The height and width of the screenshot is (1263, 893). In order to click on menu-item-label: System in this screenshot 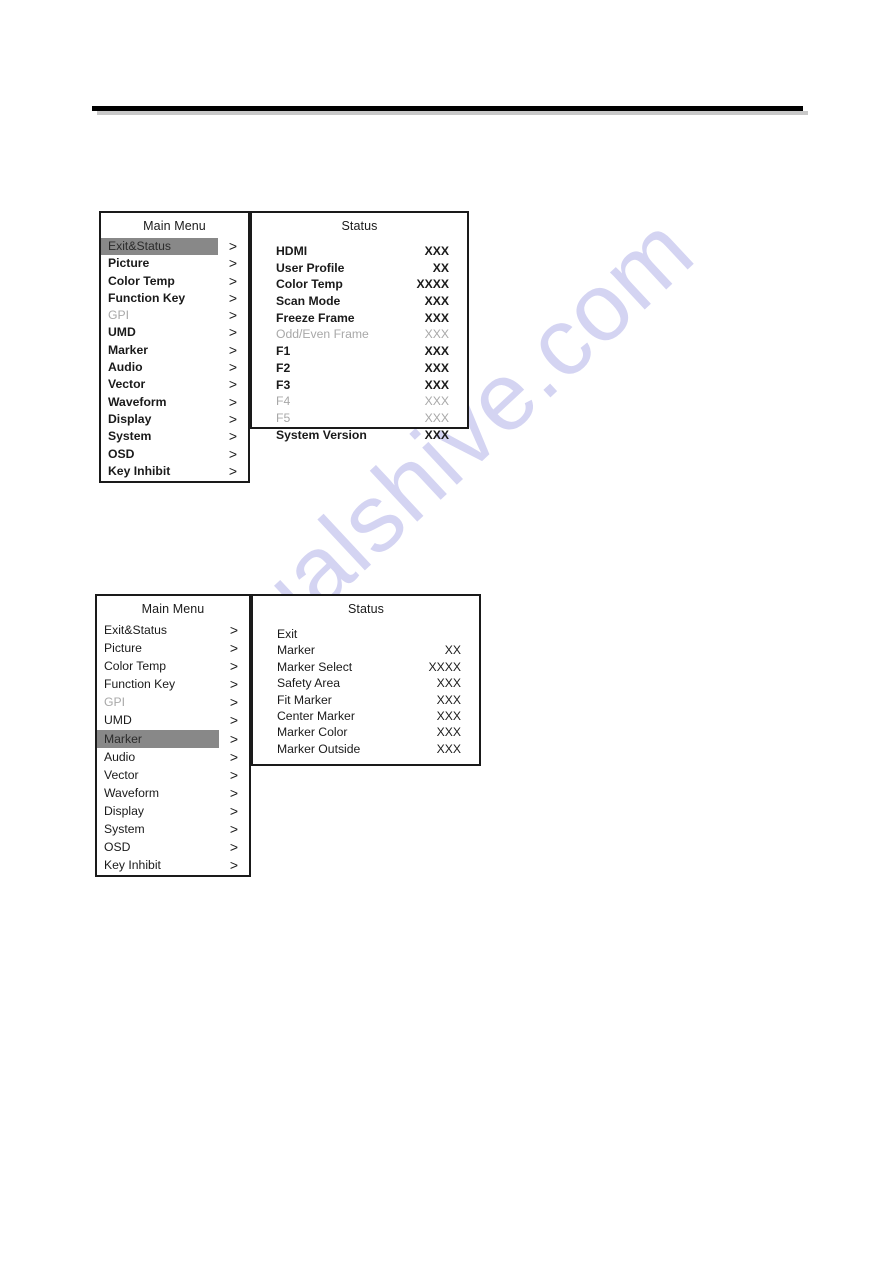, I will do `click(124, 829)`.